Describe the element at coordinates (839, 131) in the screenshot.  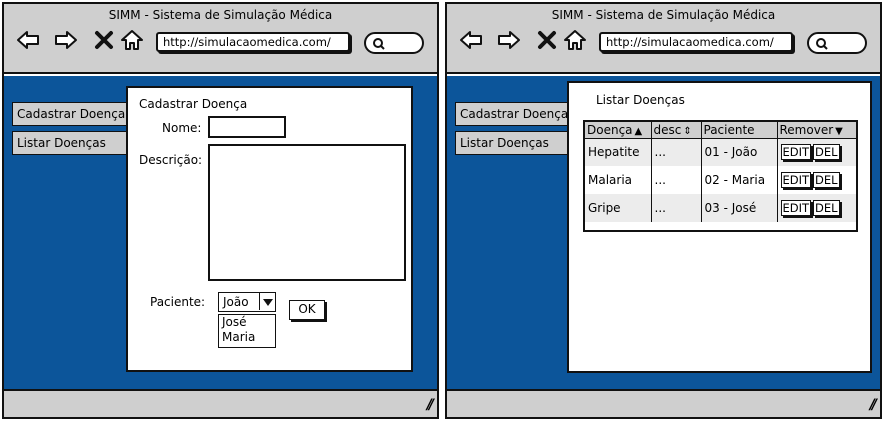
I see `sort-descending-icon: ▼` at that location.